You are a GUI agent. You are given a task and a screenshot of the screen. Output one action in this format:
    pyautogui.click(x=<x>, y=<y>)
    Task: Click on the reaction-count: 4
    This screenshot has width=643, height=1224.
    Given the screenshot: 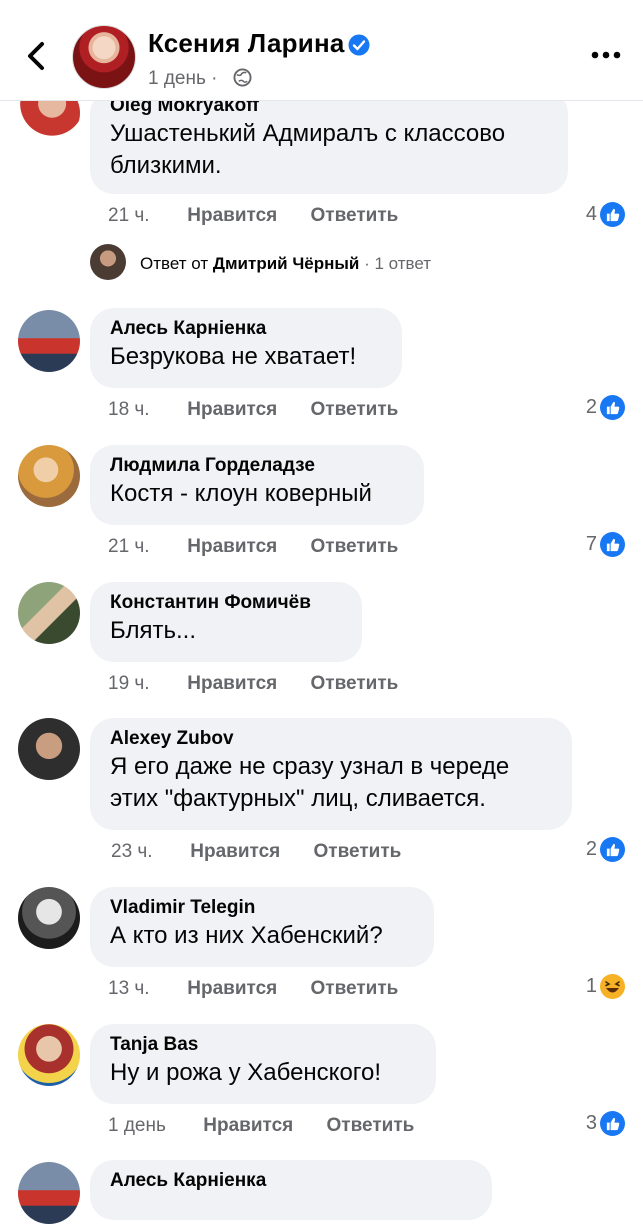 What is the action you would take?
    pyautogui.click(x=591, y=214)
    